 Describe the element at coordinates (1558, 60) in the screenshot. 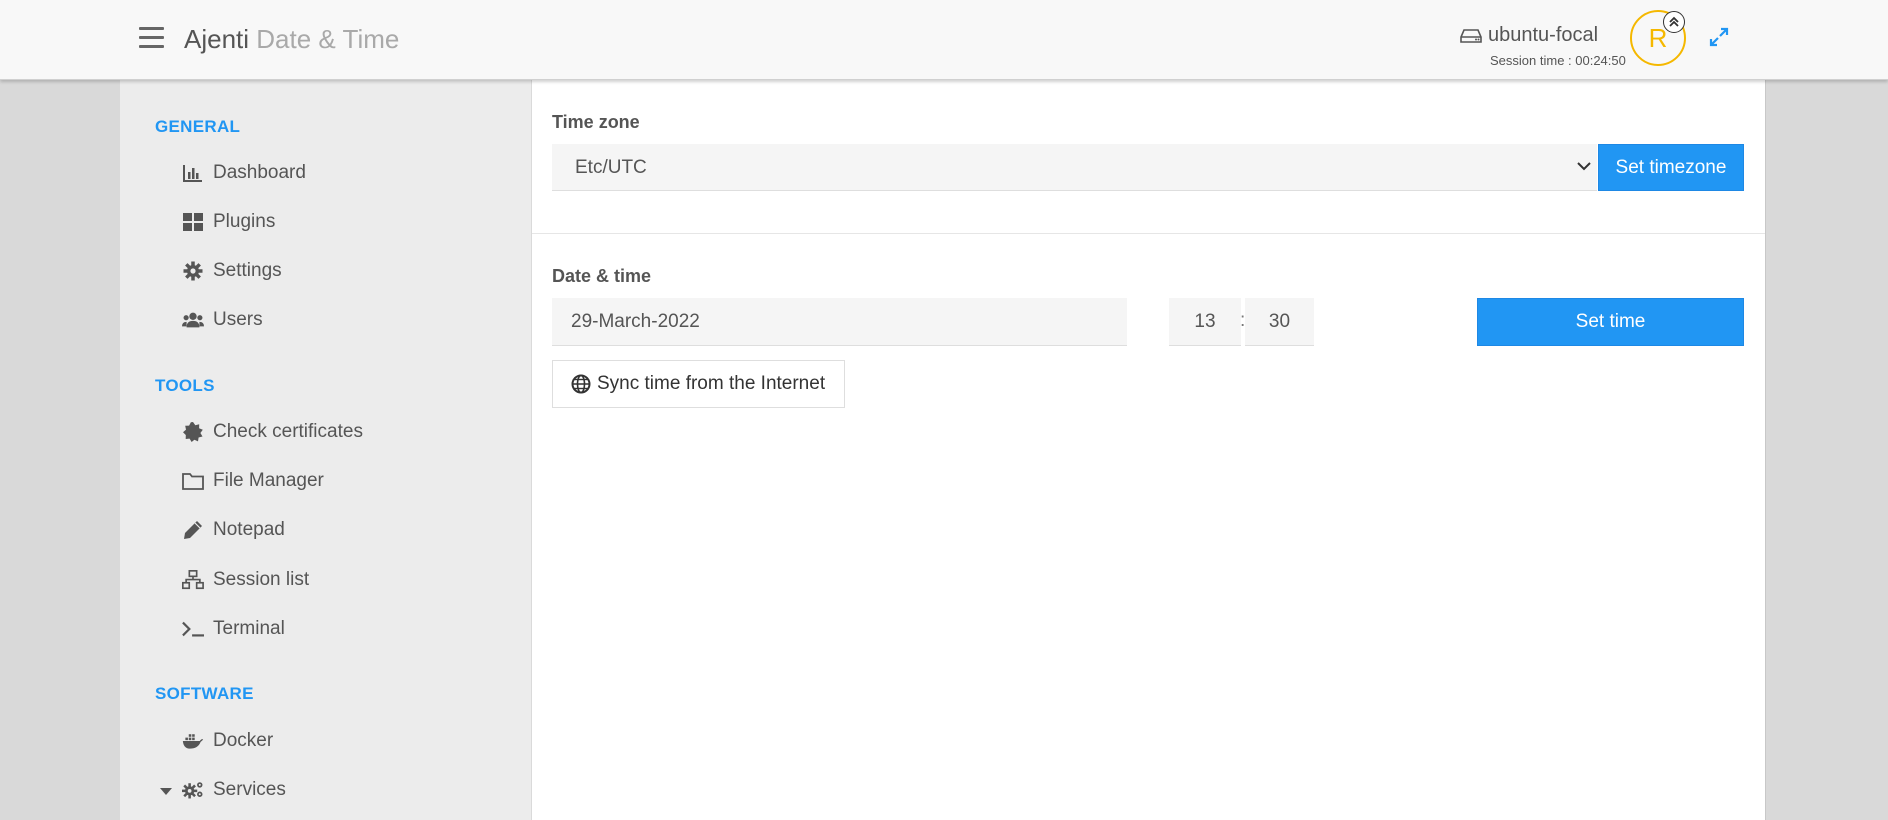

I see `session-time: Session time : 00:24:50` at that location.